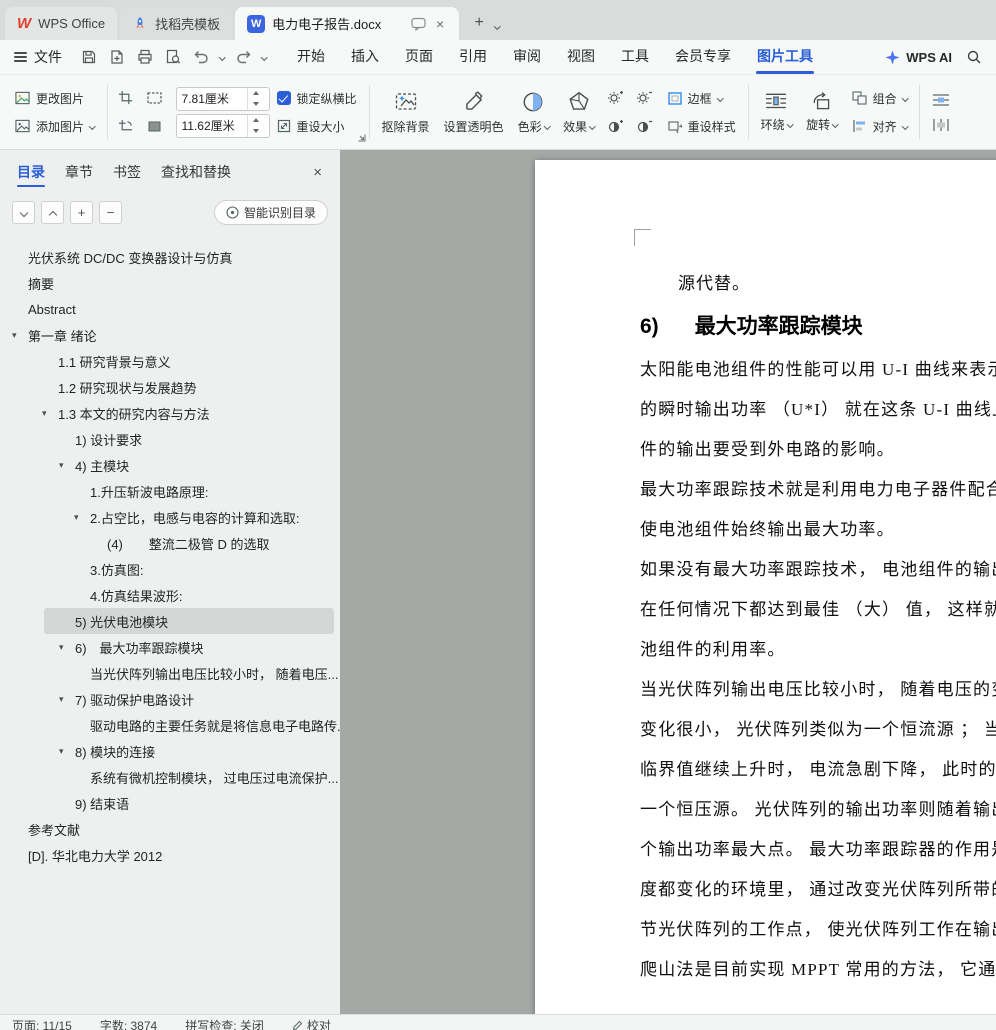  I want to click on increase-contrast-icon, so click(615, 127).